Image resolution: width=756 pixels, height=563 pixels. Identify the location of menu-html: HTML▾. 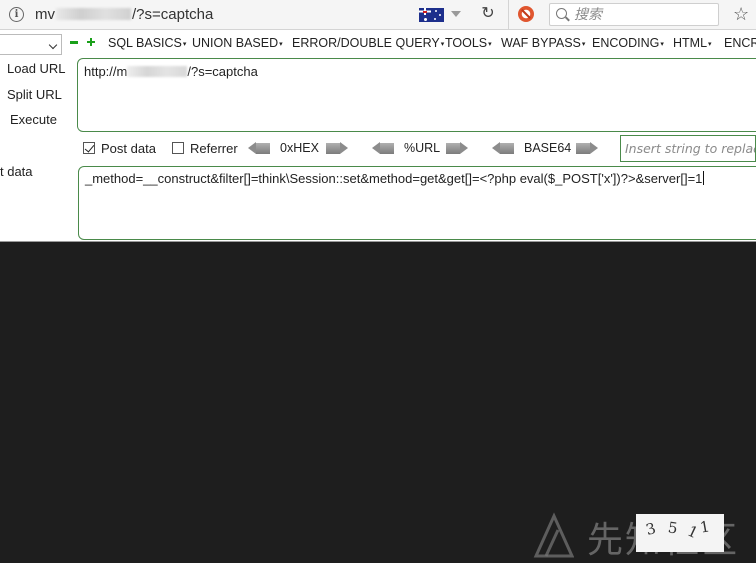
(692, 43).